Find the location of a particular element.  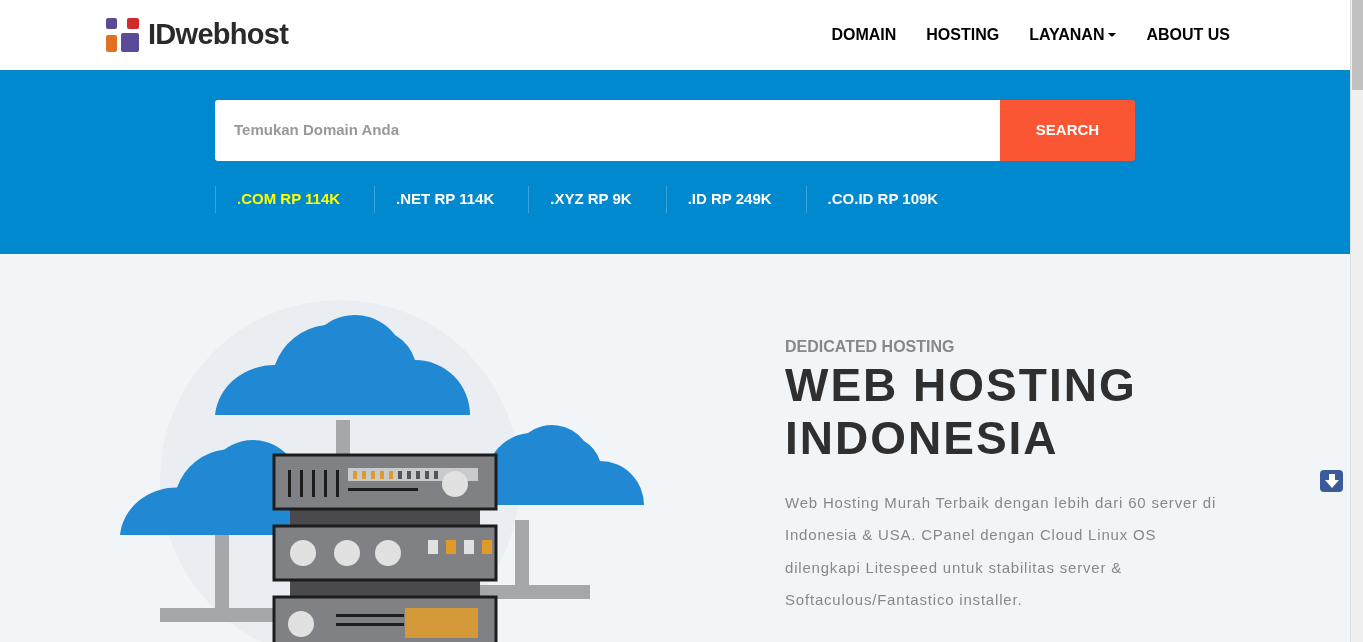

nav-link: ABOUT US is located at coordinates (1188, 35).